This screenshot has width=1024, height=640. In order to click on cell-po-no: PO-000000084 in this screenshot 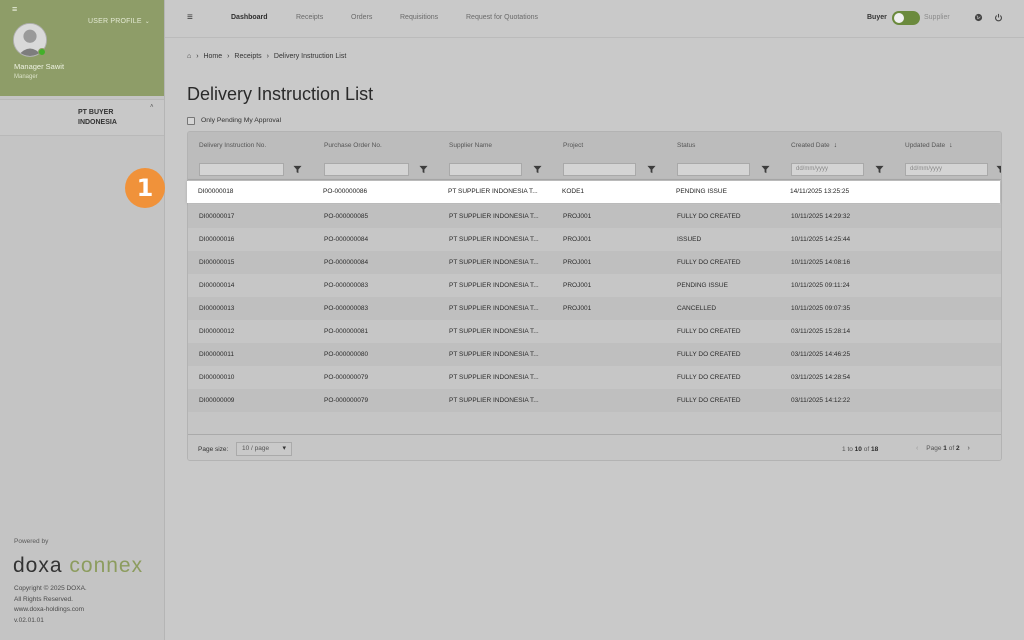, I will do `click(346, 239)`.